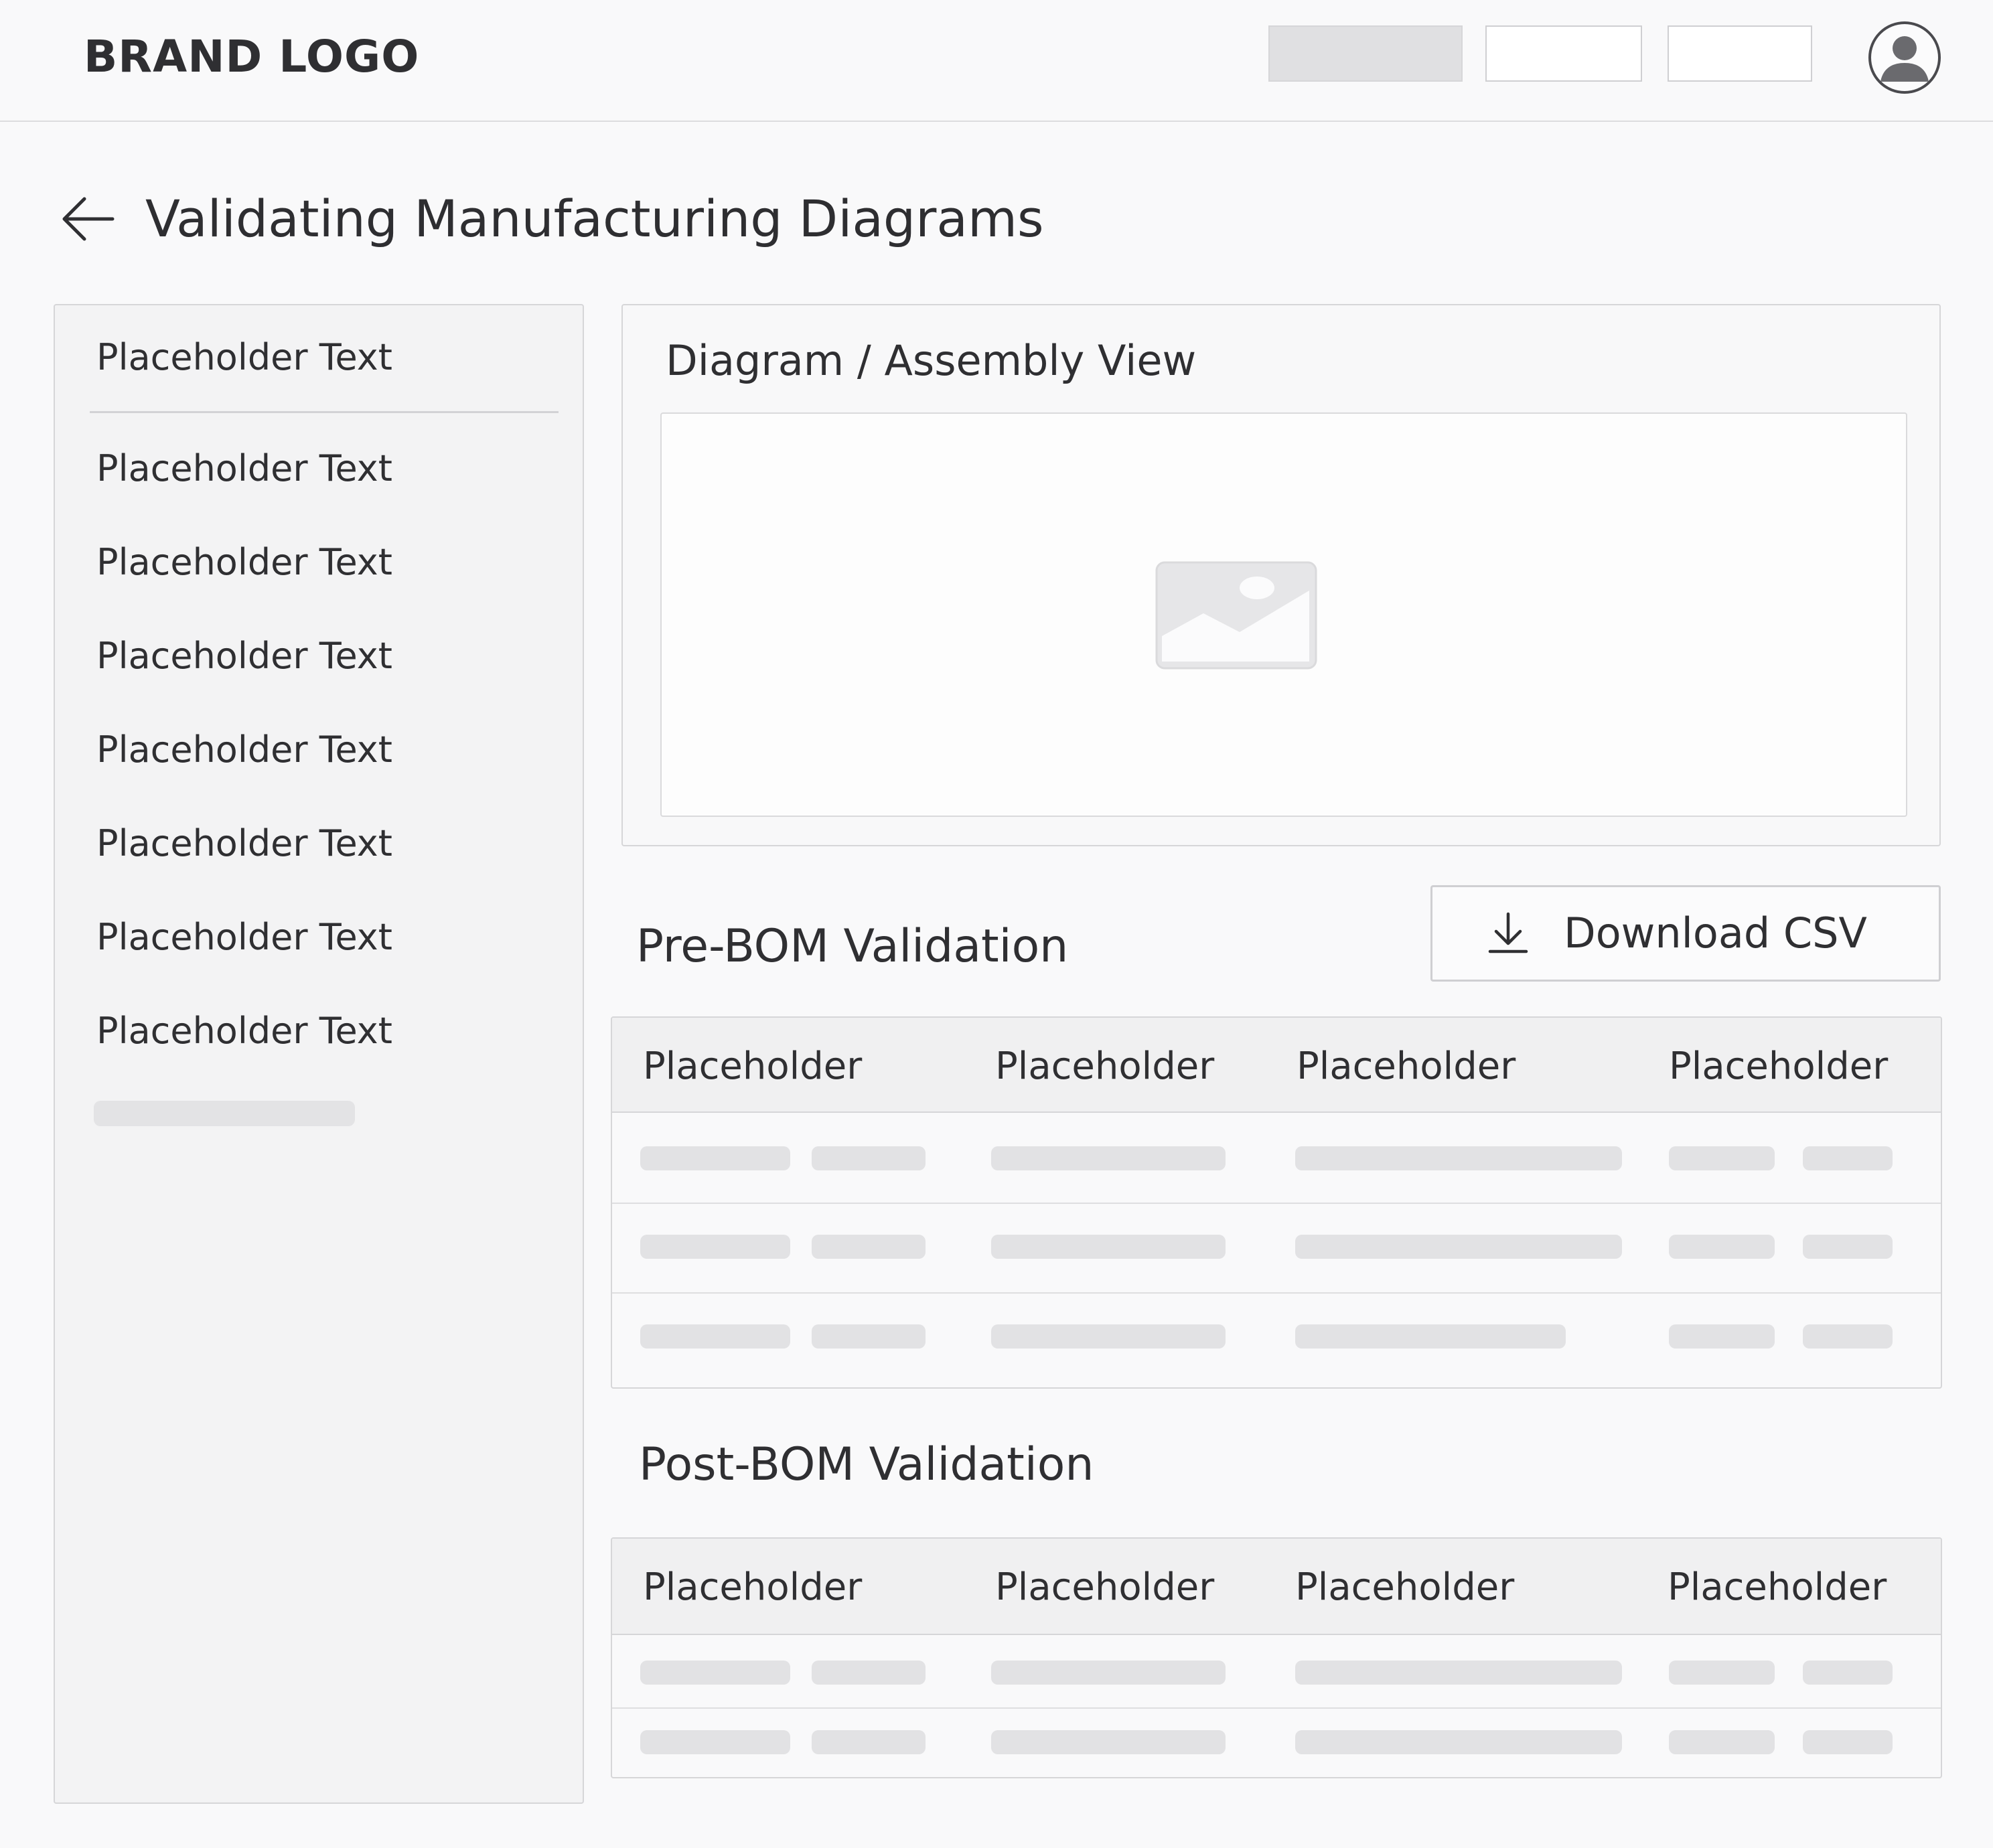 This screenshot has height=1848, width=1993. I want to click on sidebar-item-4: Placeholder Text, so click(244, 656).